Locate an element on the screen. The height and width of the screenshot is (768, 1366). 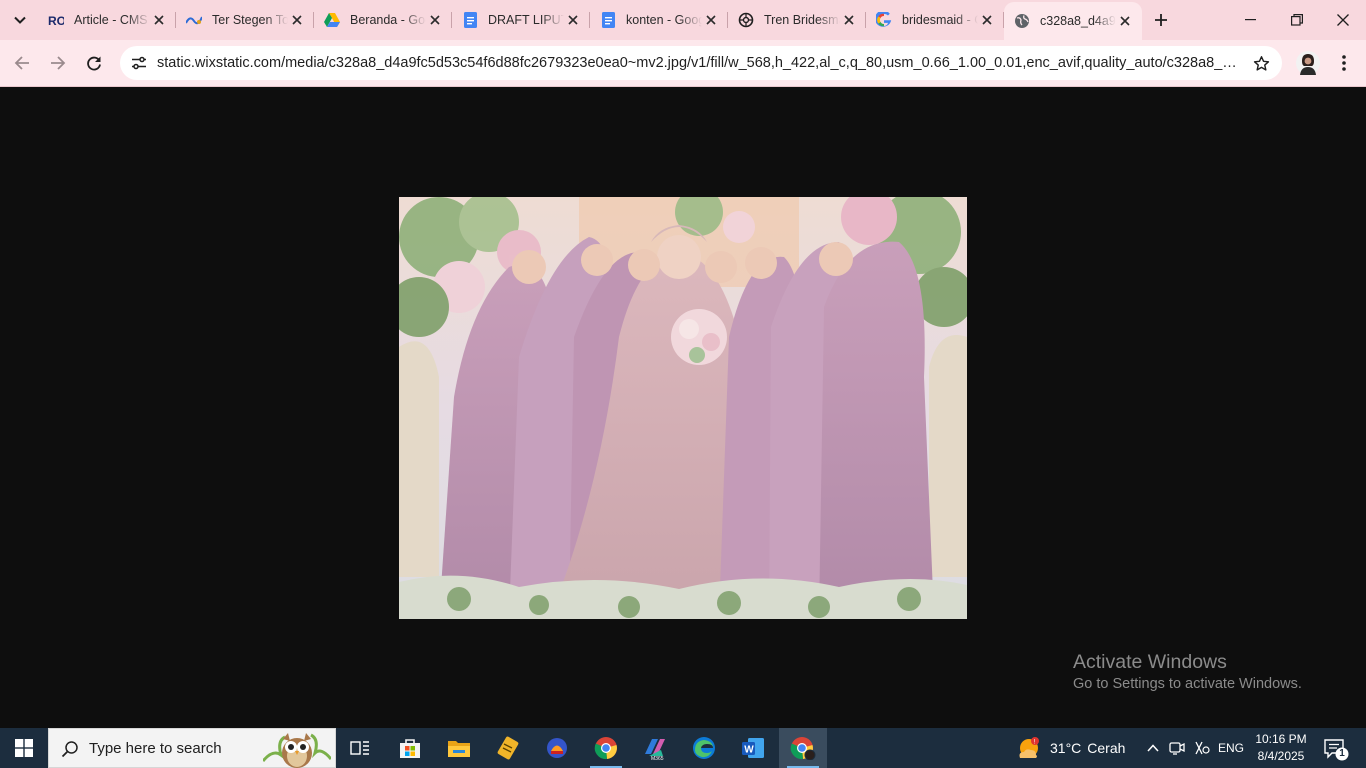
tab-tren-bridesmaid: Tren Bridesmaid is located at coordinates (797, 20).